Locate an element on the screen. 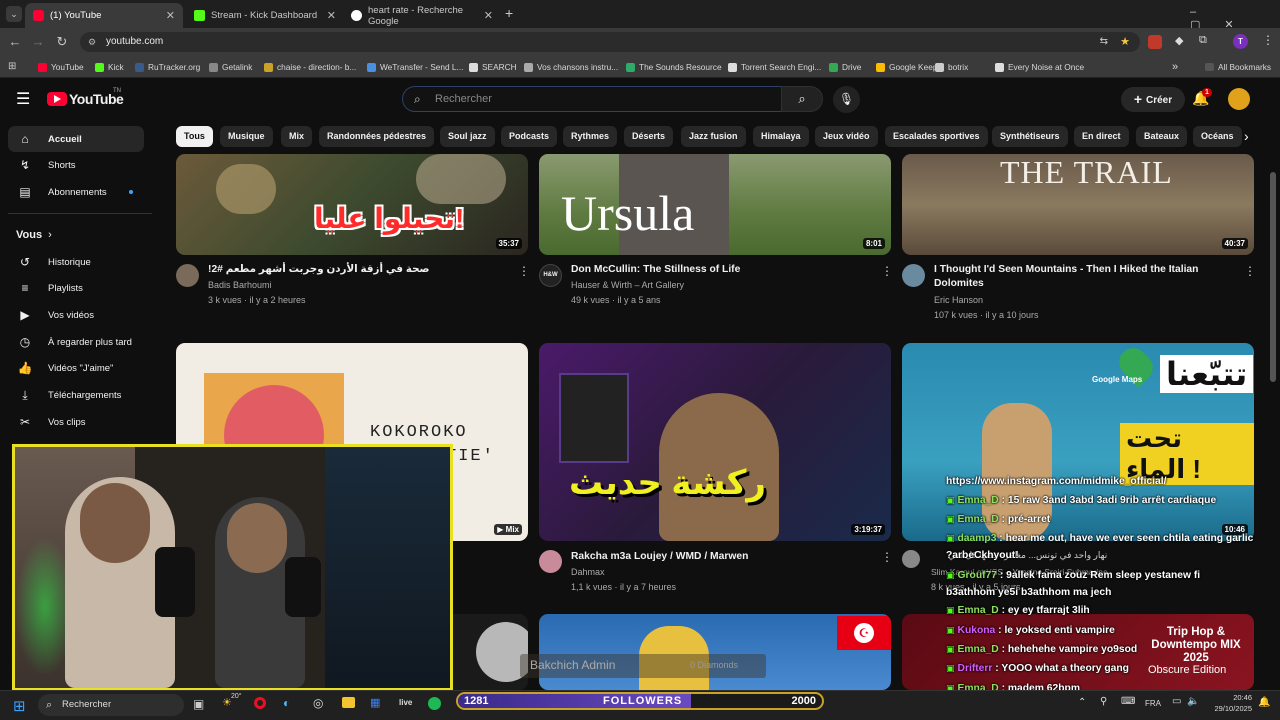 This screenshot has width=1280, height=720. sidebar-item-subscriptions: ▤ Abonnements is located at coordinates (76, 192).